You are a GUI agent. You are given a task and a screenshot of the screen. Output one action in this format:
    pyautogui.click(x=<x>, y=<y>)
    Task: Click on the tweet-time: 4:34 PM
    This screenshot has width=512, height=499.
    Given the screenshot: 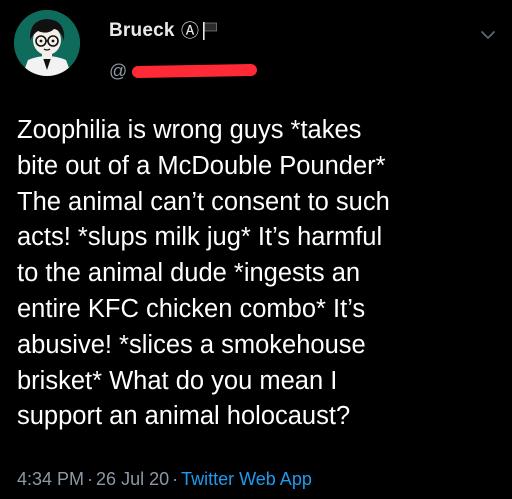 What is the action you would take?
    pyautogui.click(x=50, y=479)
    